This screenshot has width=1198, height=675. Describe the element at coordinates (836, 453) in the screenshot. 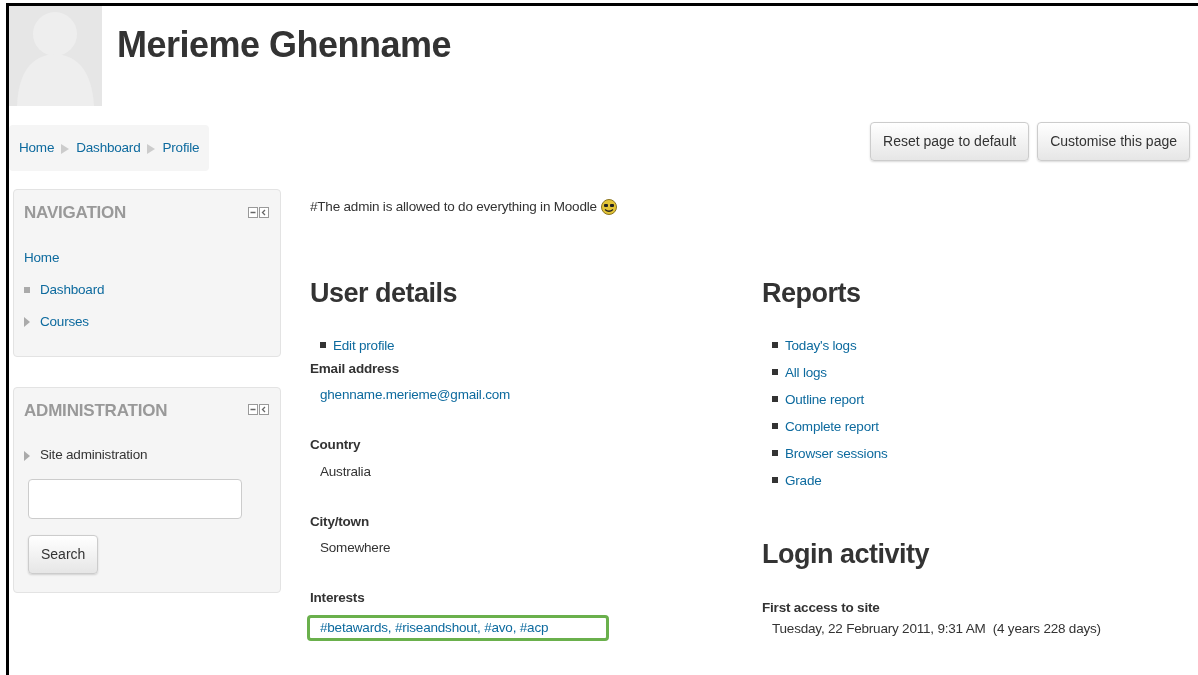

I see `report-link: Browser sessions` at that location.